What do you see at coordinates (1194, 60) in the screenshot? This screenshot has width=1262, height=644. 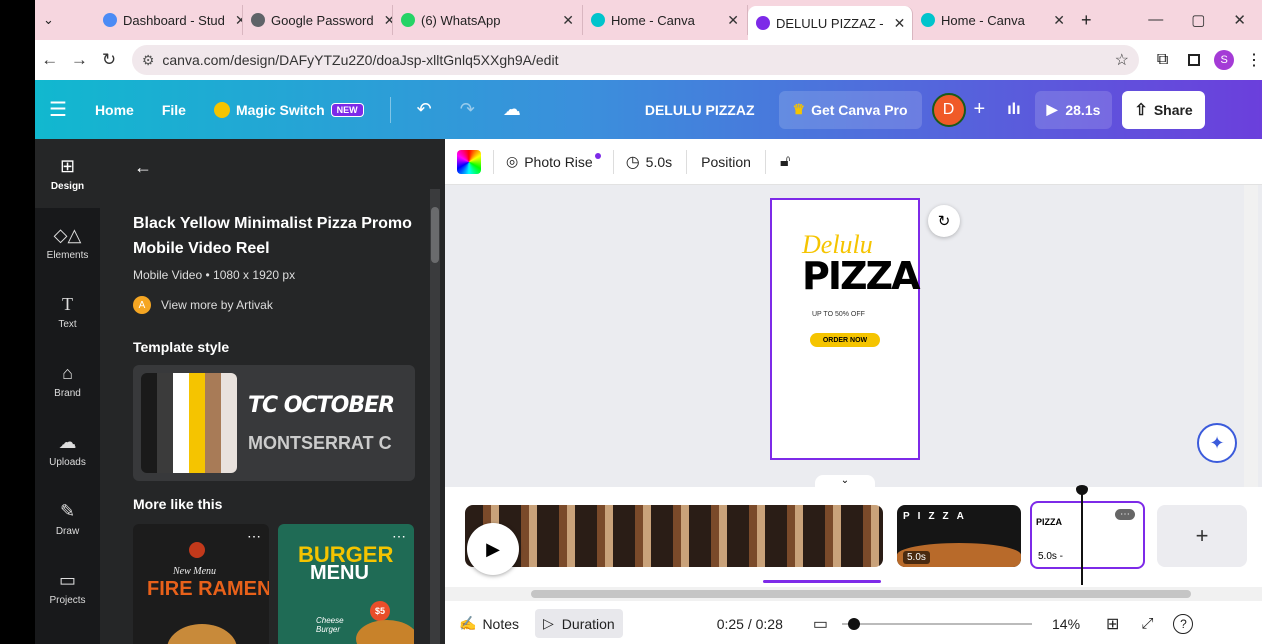 I see `side-panel-icon` at bounding box center [1194, 60].